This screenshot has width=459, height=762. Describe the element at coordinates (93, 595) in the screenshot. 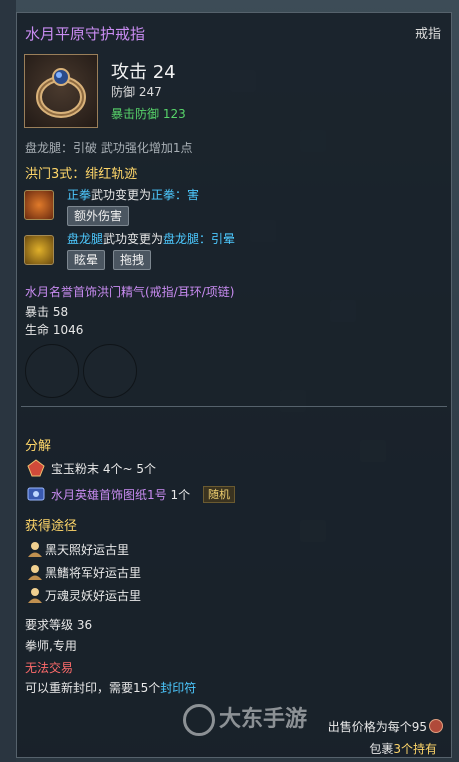

I see `acquire-source-3: 万魂灵妖好运古里` at that location.